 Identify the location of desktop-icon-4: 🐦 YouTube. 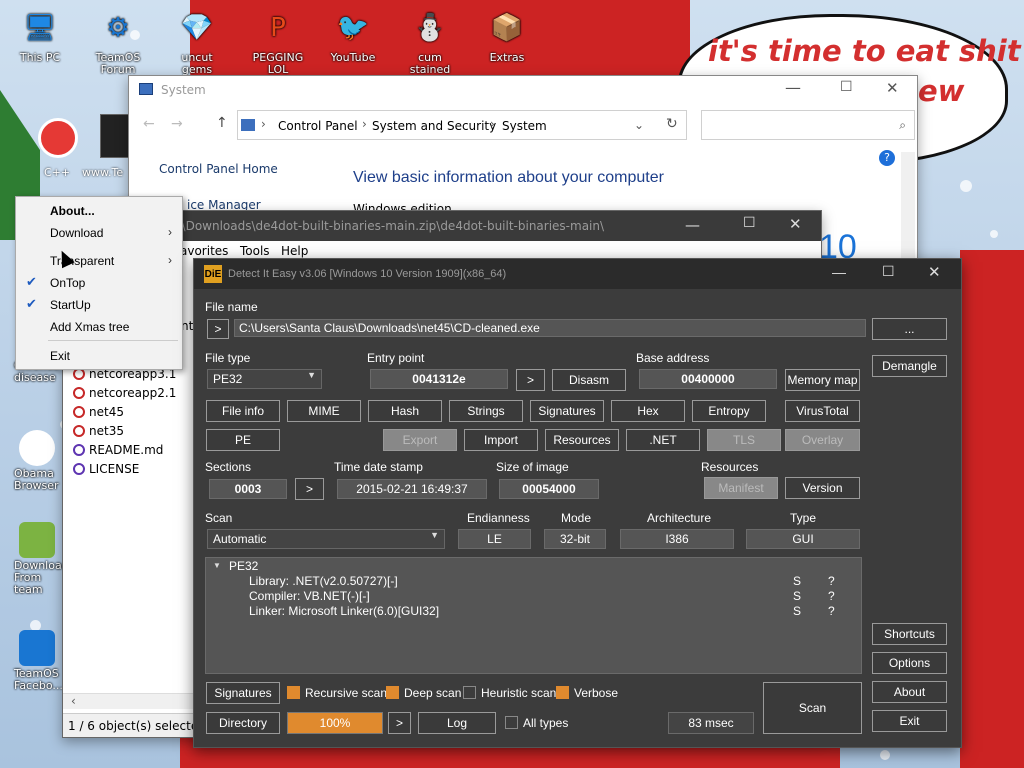
(353, 35).